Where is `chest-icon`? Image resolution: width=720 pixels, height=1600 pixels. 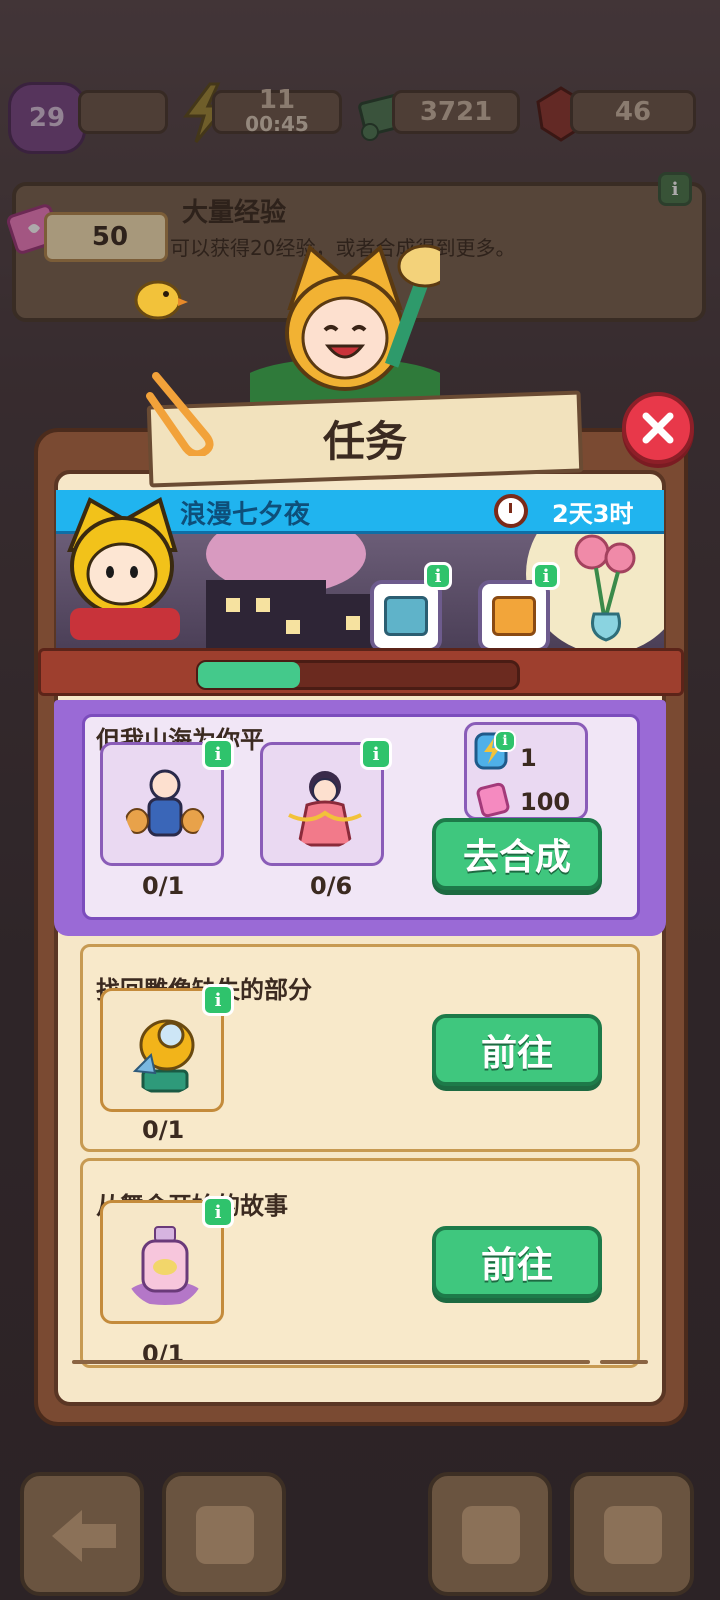
chest-icon is located at coordinates (406, 616).